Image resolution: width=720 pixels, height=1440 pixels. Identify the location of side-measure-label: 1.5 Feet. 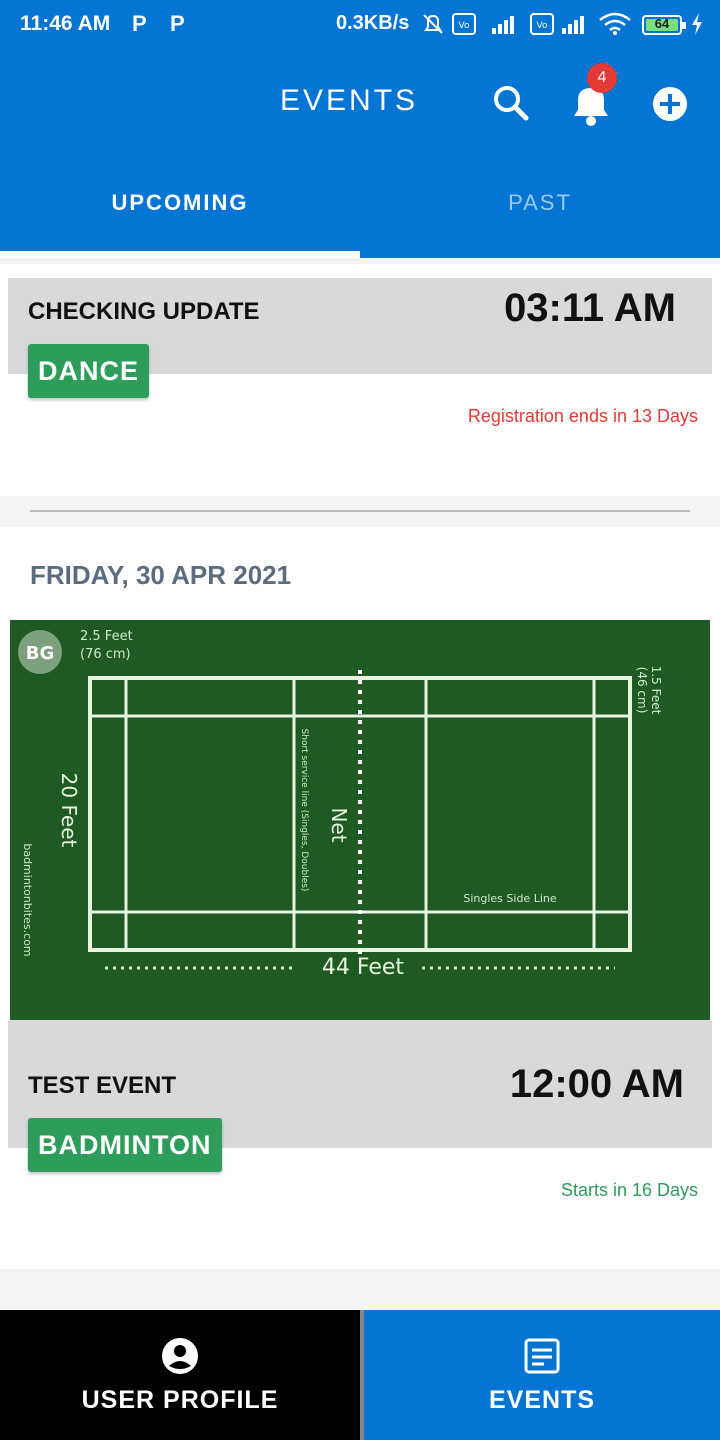
(656, 690).